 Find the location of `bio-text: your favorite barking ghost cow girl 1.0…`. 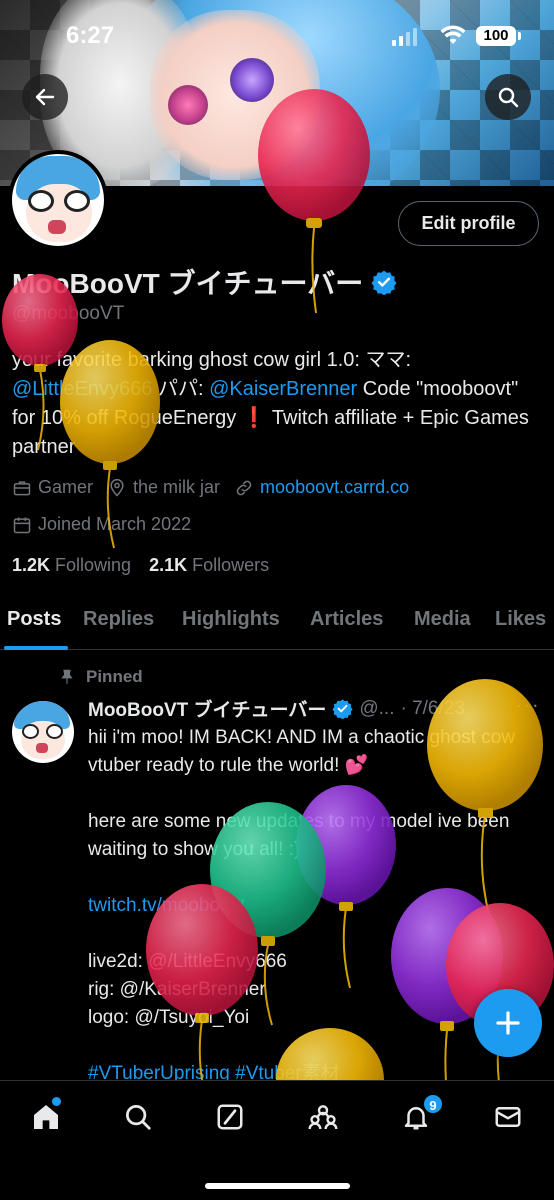

bio-text: your favorite barking ghost cow girl 1.0… is located at coordinates (212, 360).